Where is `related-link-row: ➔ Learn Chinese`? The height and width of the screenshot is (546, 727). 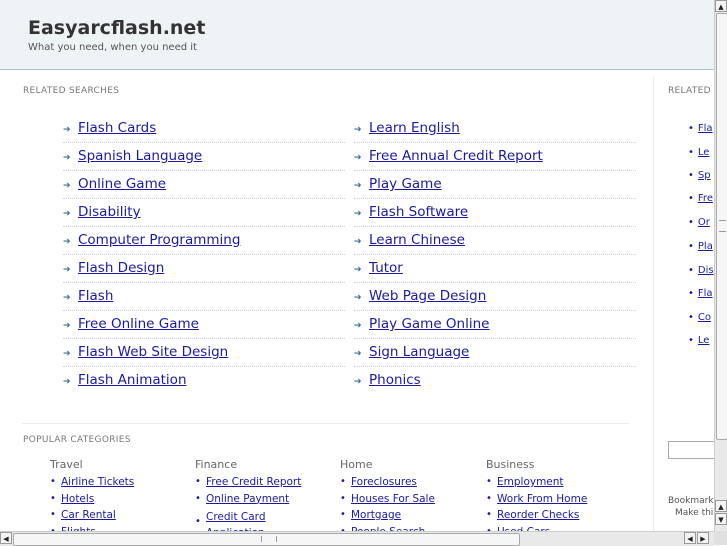 related-link-row: ➔ Learn Chinese is located at coordinates (495, 241).